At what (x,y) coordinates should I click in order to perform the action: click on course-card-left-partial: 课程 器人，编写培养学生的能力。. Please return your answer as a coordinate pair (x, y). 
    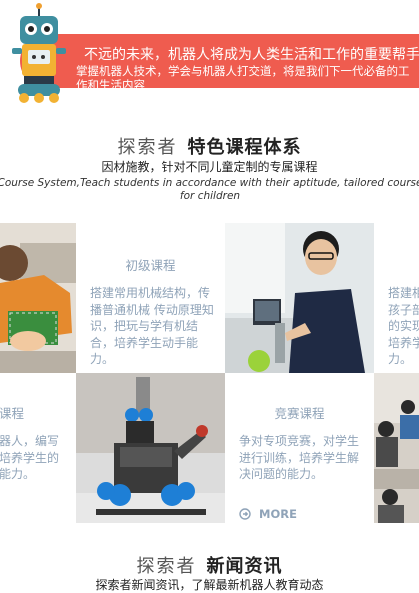
    Looking at the image, I should click on (38, 448).